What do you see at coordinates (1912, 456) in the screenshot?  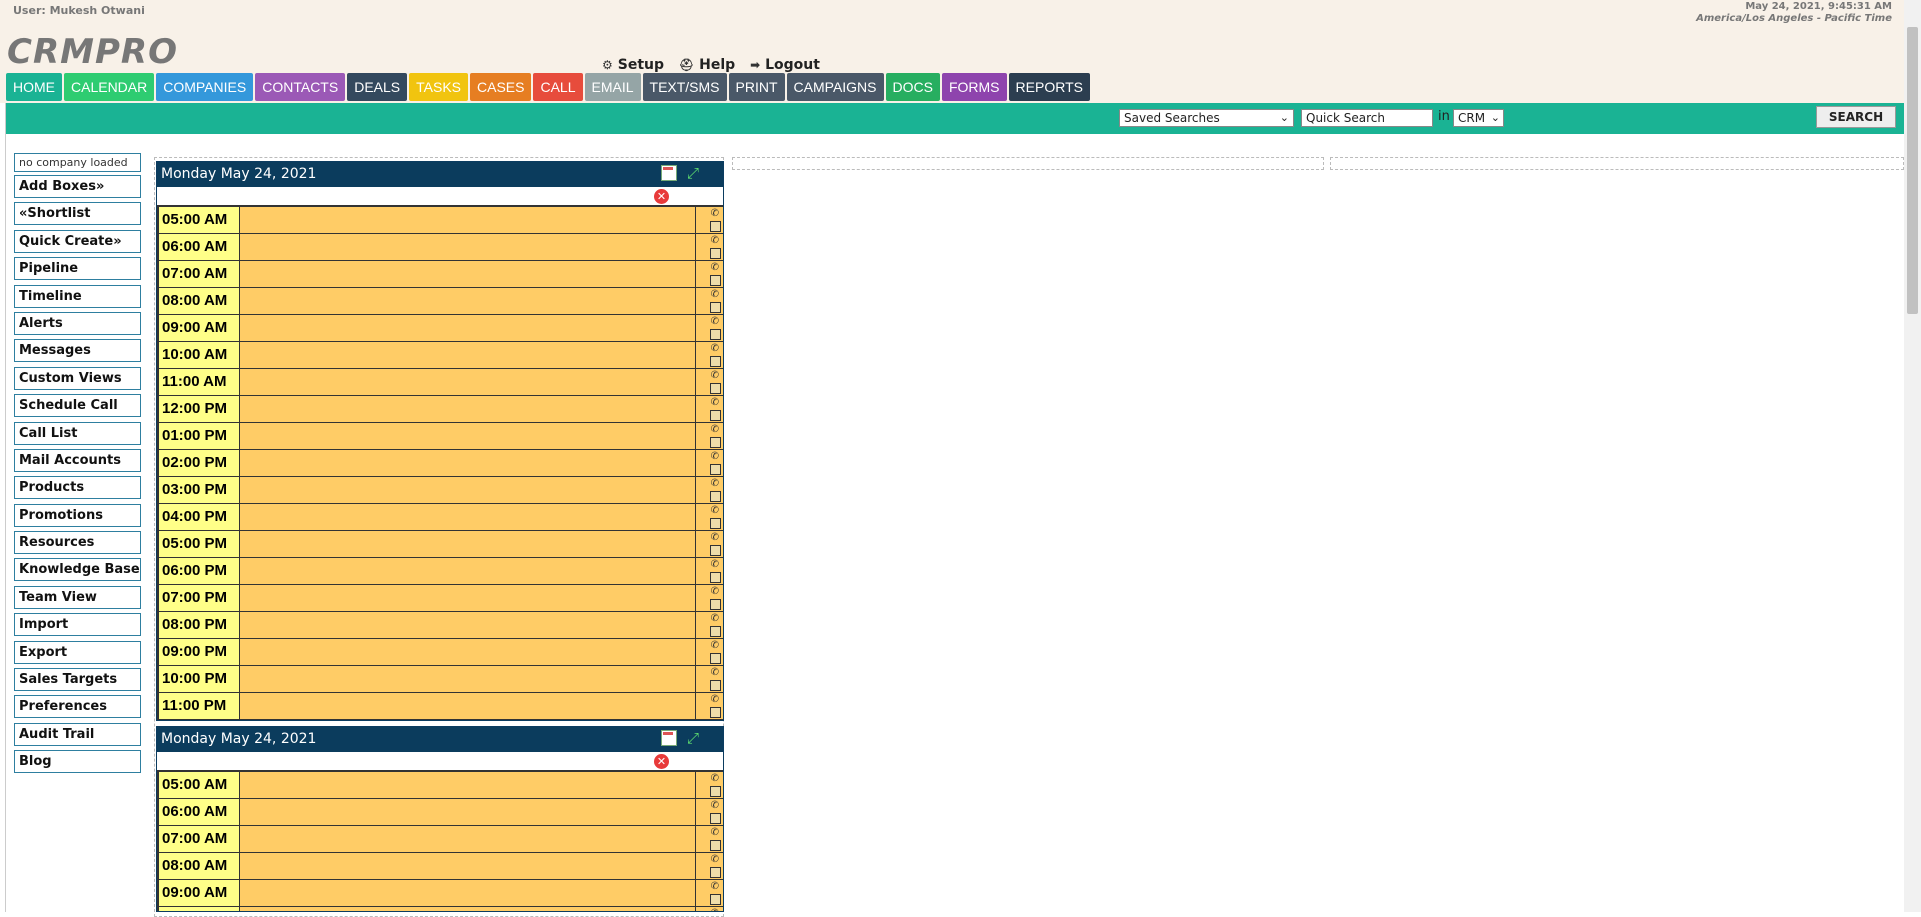 I see `vertical-scrollbar` at bounding box center [1912, 456].